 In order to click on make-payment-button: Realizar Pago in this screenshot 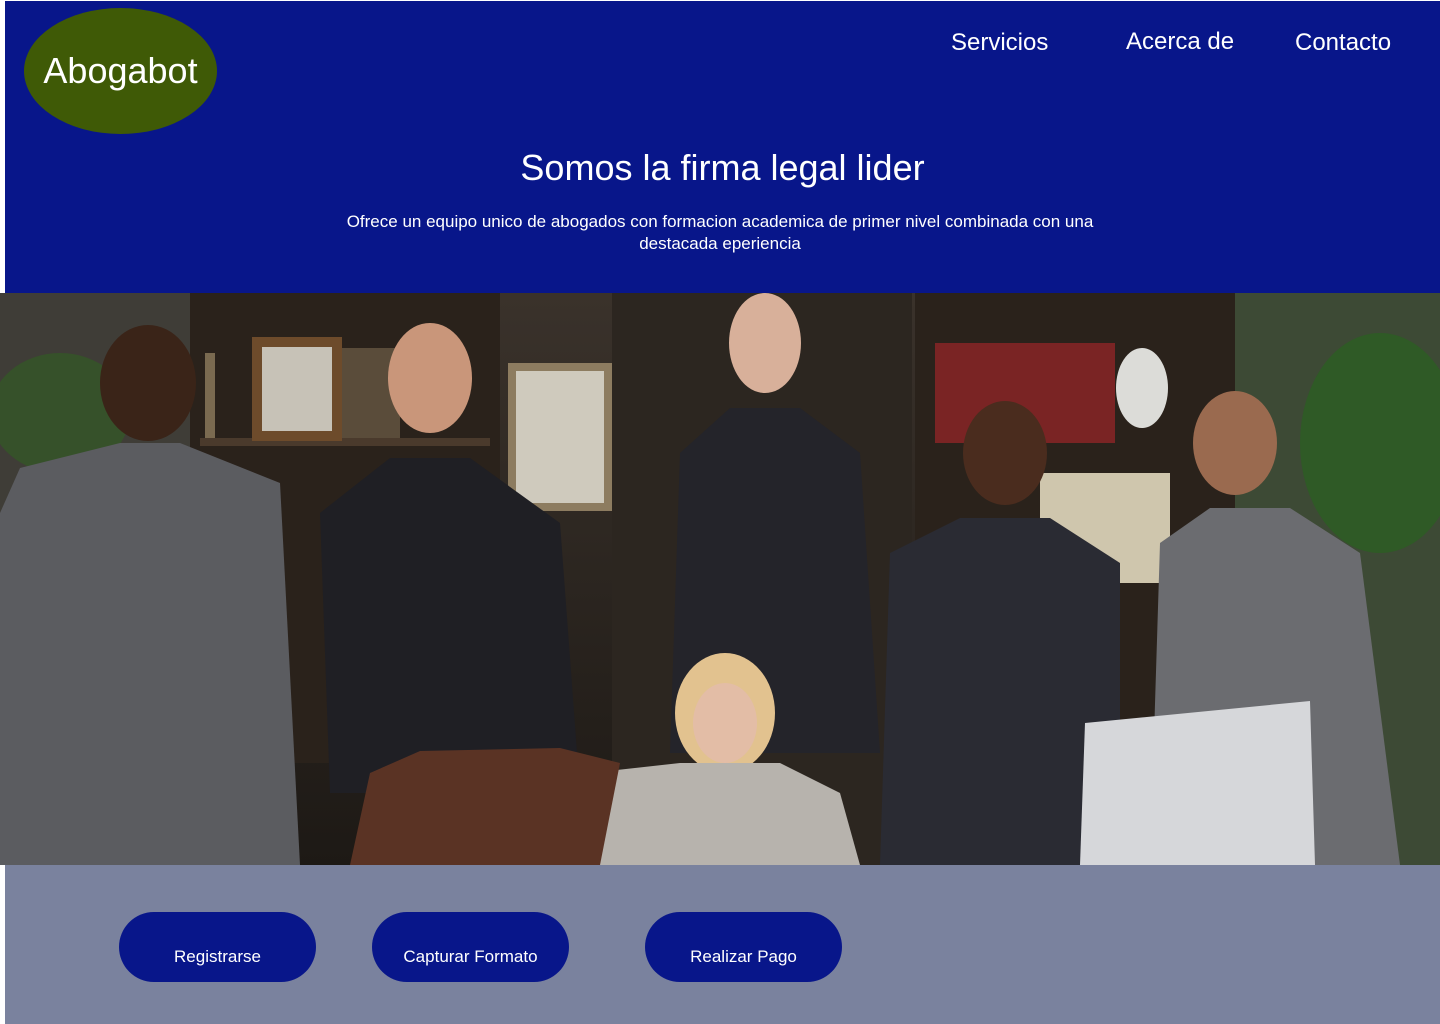, I will do `click(743, 947)`.